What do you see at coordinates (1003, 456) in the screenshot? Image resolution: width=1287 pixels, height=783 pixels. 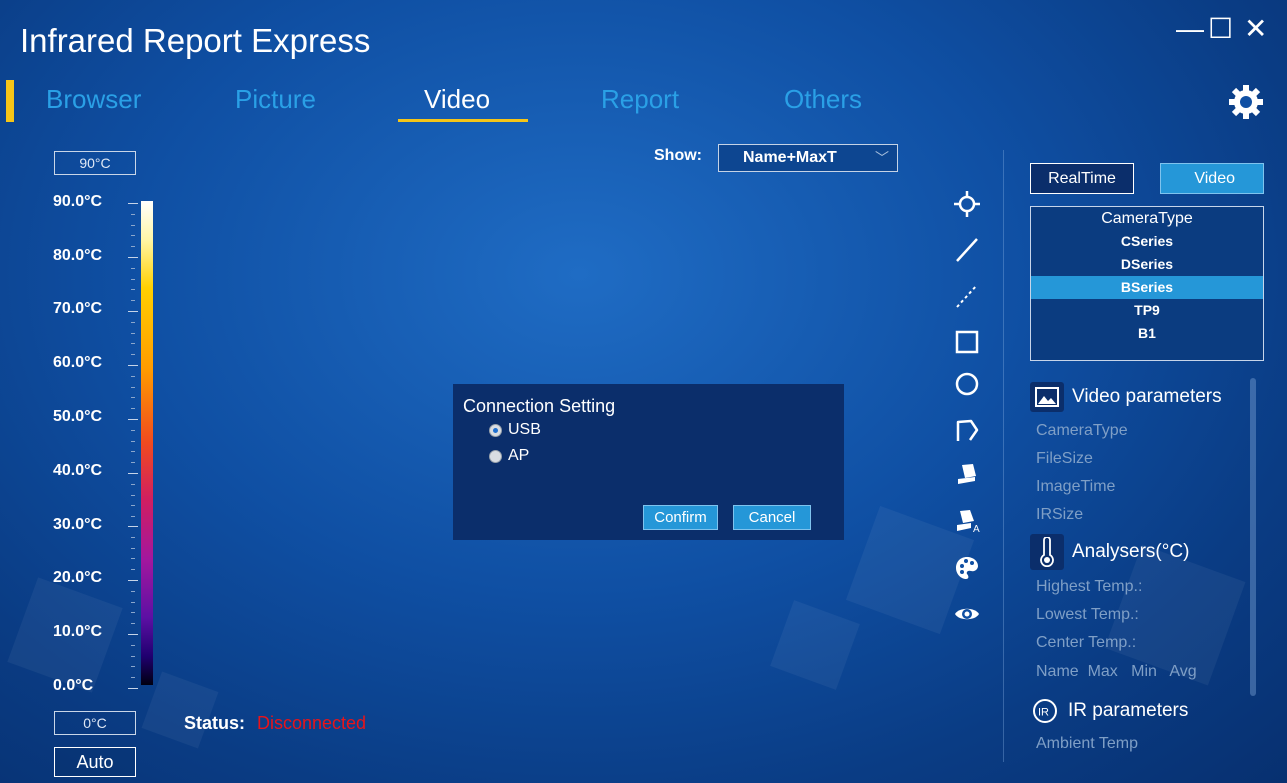 I see `panel-divider` at bounding box center [1003, 456].